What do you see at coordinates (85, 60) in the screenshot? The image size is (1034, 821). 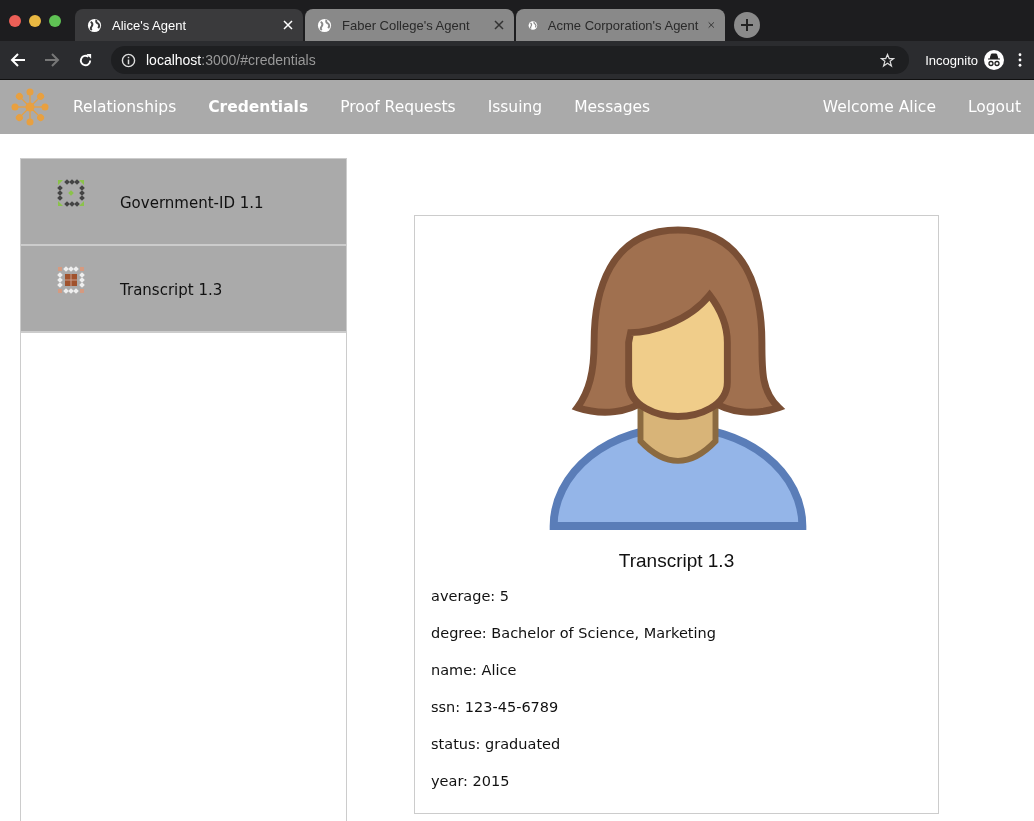 I see `reload-icon` at bounding box center [85, 60].